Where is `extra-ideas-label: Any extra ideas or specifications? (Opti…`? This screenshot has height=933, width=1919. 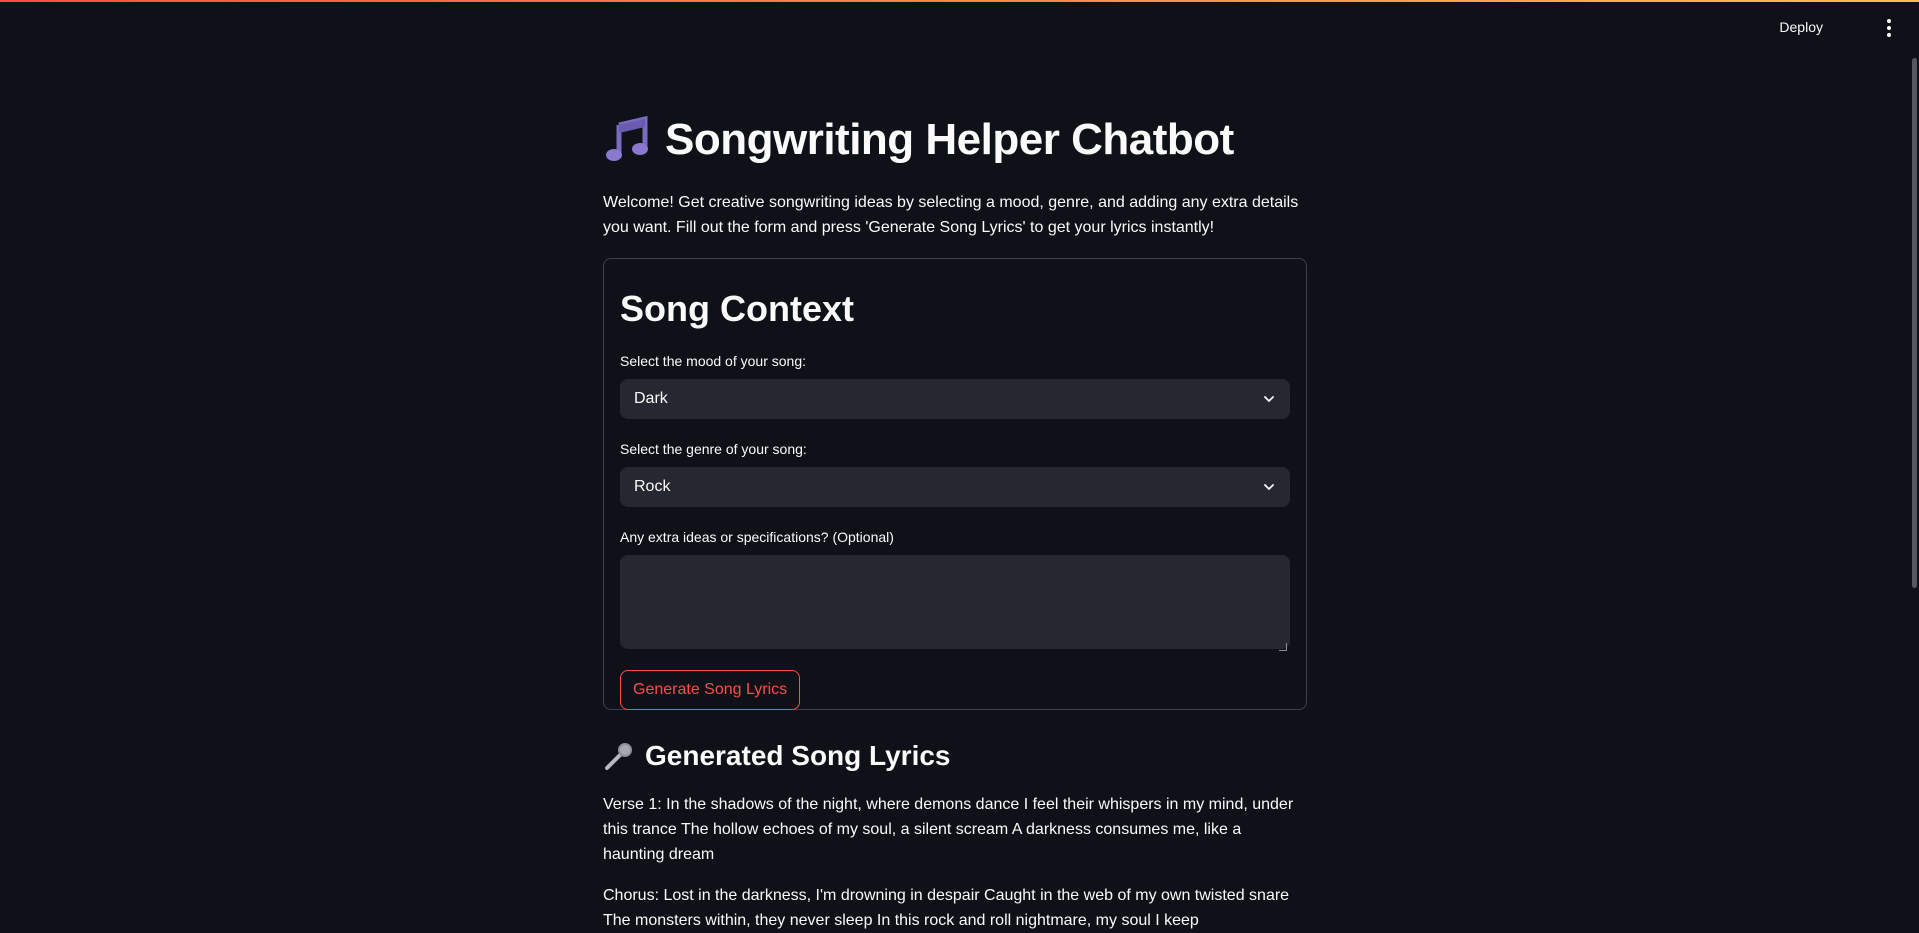
extra-ideas-label: Any extra ideas or specifications? (Opti… is located at coordinates (757, 537).